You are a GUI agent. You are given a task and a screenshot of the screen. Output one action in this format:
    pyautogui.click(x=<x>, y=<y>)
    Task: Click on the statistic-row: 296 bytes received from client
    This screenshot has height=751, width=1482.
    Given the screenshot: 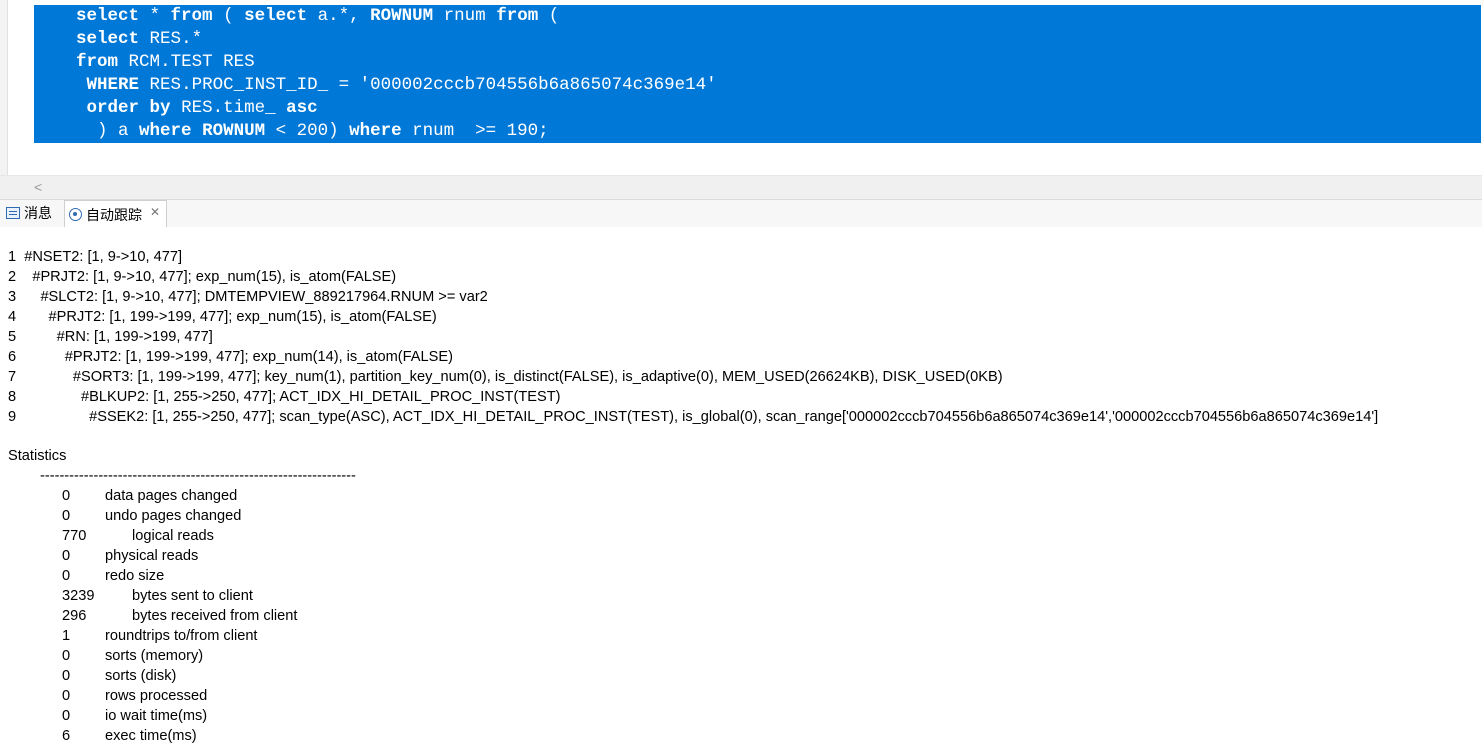 What is the action you would take?
    pyautogui.click(x=300, y=616)
    